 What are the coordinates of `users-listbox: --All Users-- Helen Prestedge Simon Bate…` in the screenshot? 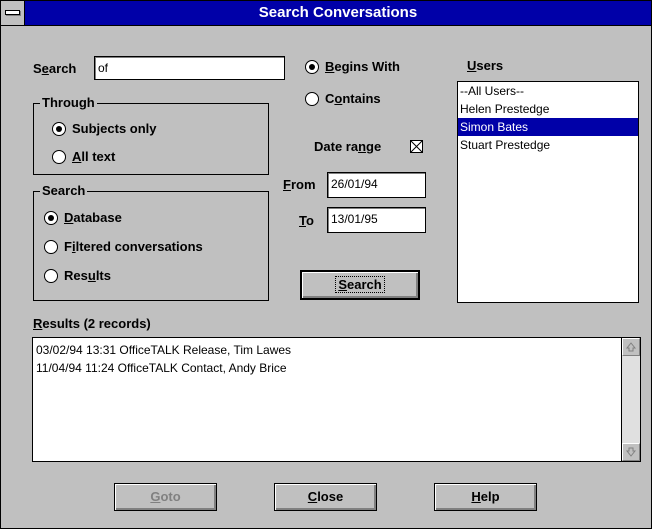 It's located at (548, 192).